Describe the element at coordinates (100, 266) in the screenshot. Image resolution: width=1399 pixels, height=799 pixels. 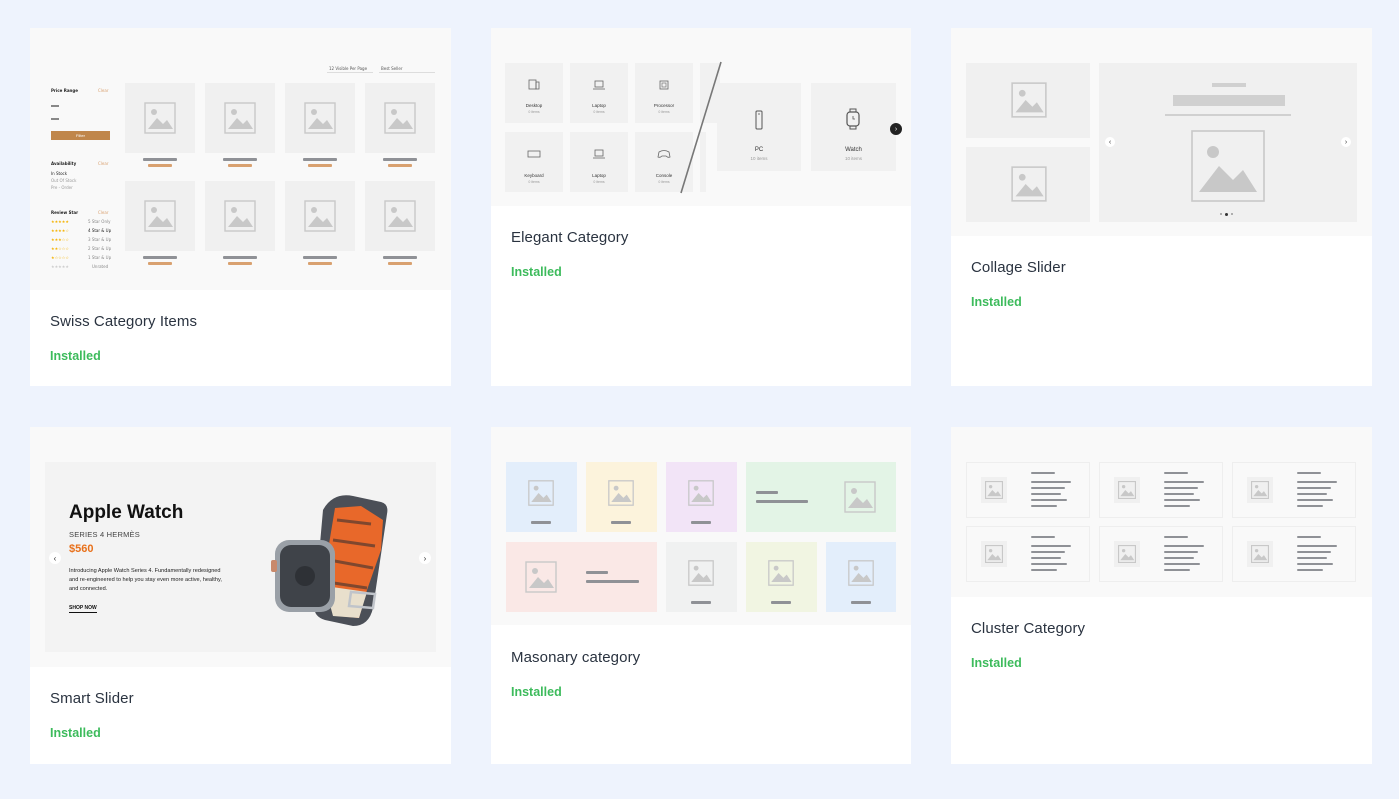
I see `rating-label-0: Unrated` at that location.